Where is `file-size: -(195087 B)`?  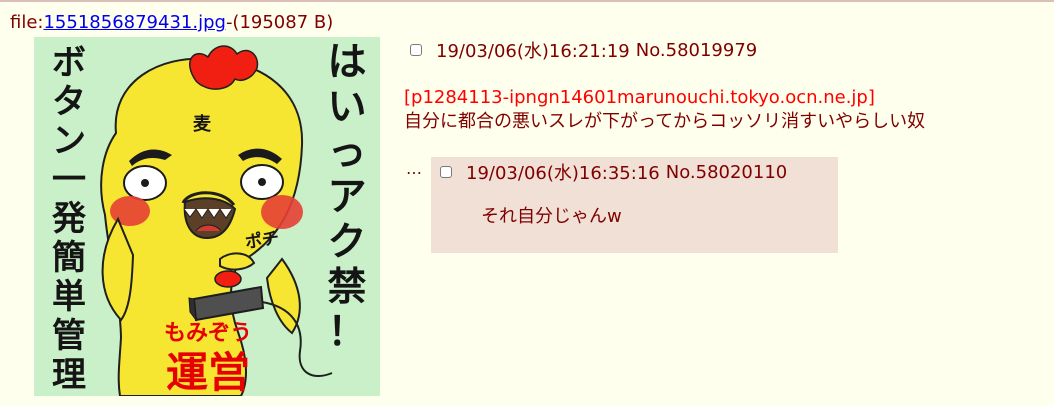
file-size: -(195087 B) is located at coordinates (279, 22).